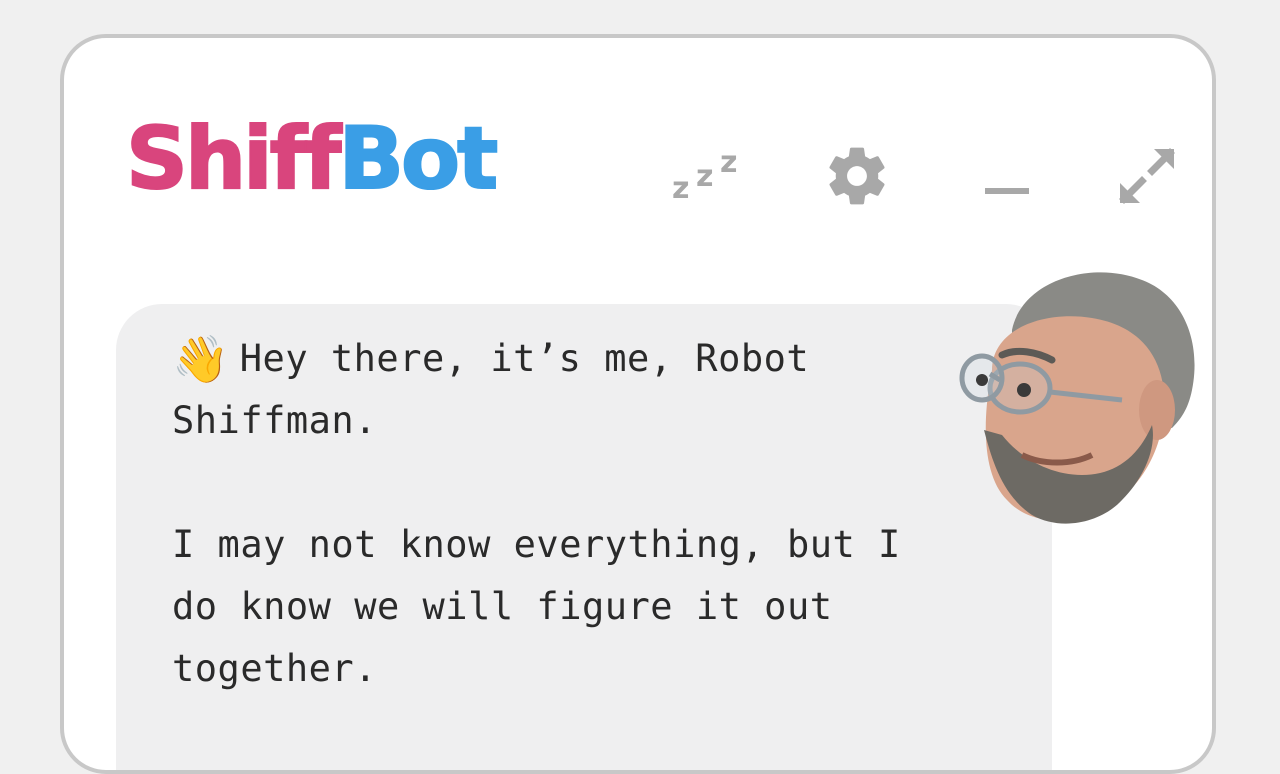 This screenshot has width=1280, height=774. Describe the element at coordinates (524, 358) in the screenshot. I see `message-line-1: Hey there, it’s me, Robot` at that location.